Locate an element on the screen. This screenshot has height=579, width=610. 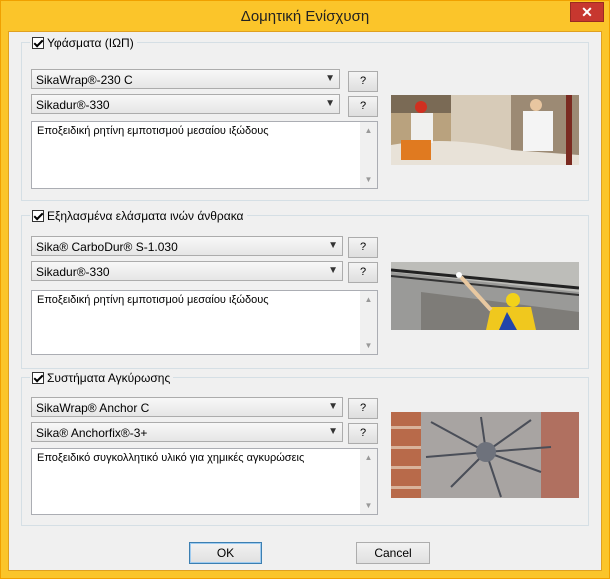
fabric-photo-image is located at coordinates (485, 130).